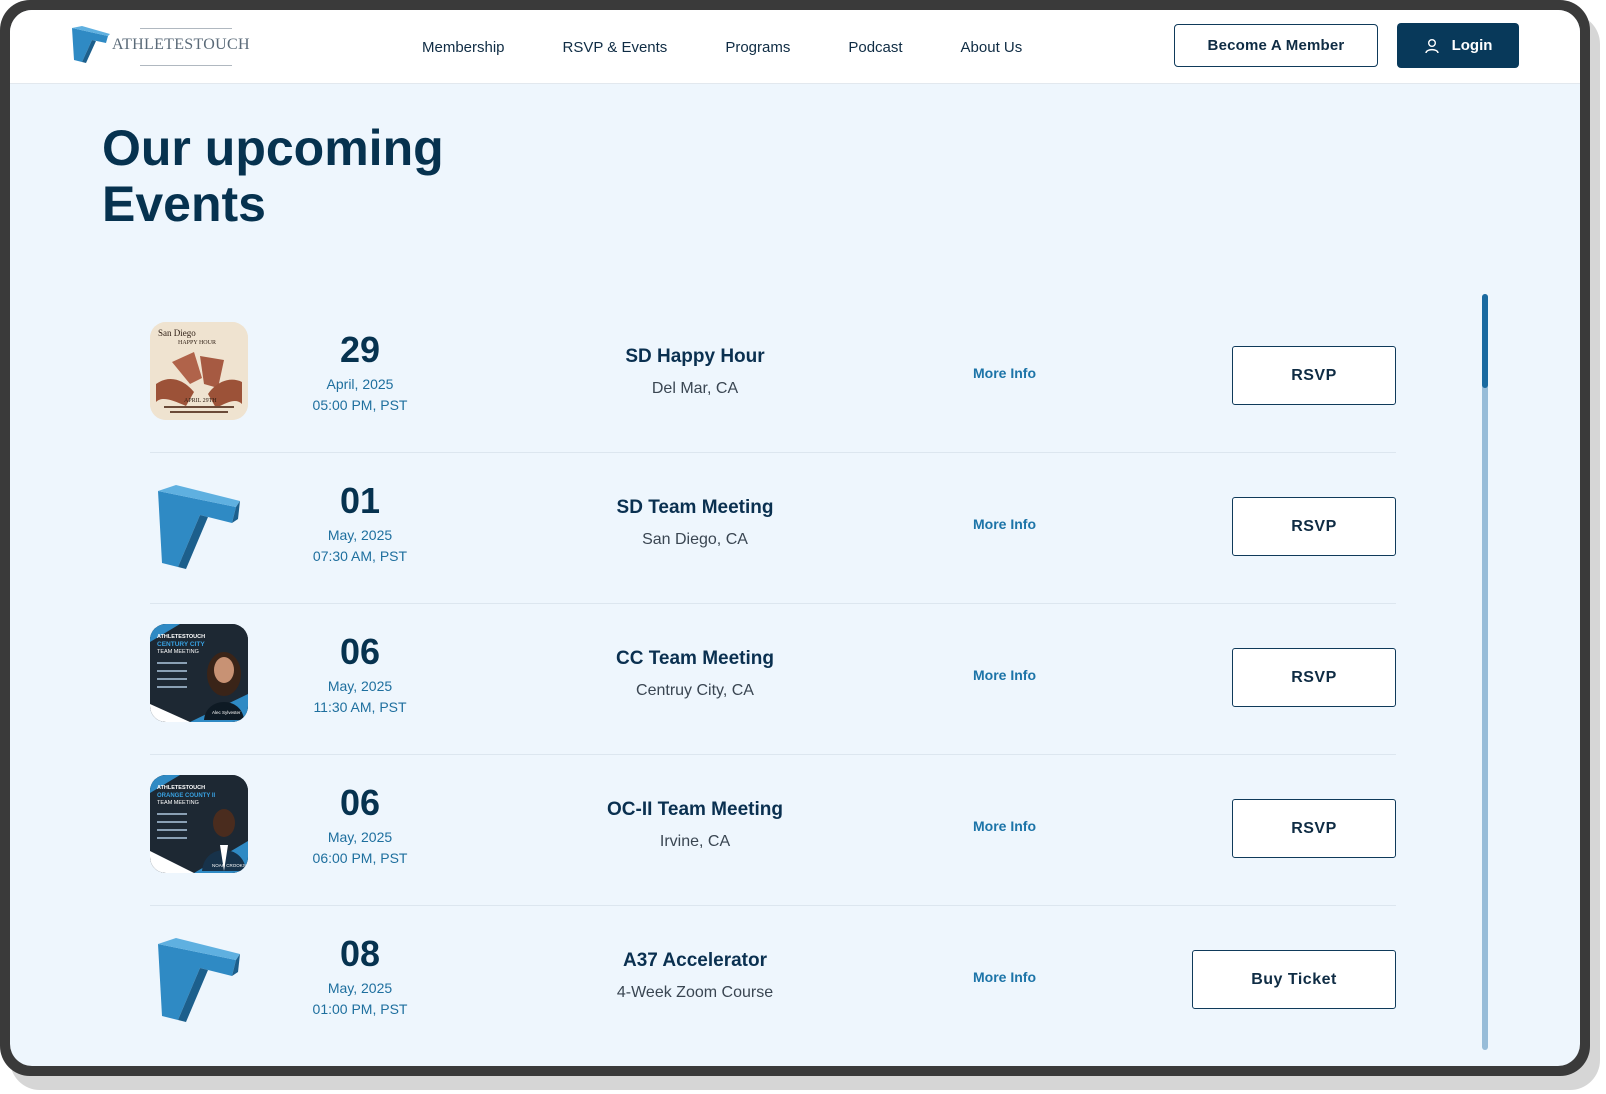 Image resolution: width=1606 pixels, height=1094 pixels. I want to click on event-title: OC-II Team Meeting, so click(695, 809).